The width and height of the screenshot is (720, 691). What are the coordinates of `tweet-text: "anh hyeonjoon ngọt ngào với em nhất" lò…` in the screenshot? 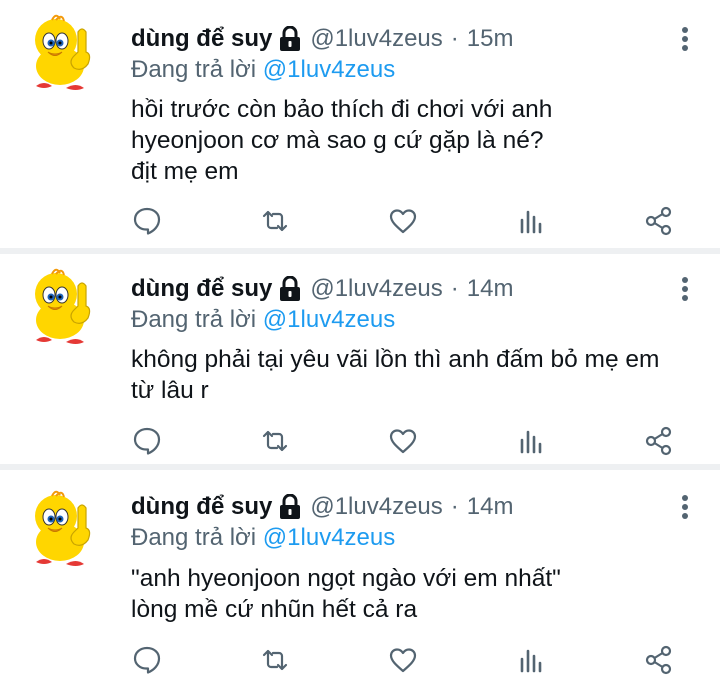 It's located at (415, 594).